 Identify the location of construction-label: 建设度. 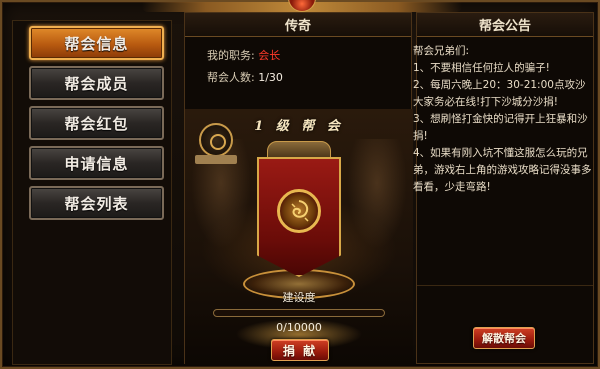
(299, 297).